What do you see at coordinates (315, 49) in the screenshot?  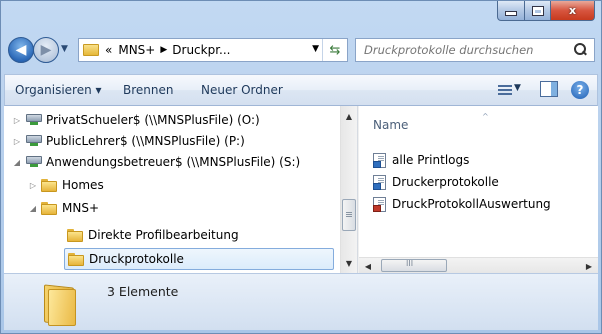 I see `address-dropdown-icon: ▼` at bounding box center [315, 49].